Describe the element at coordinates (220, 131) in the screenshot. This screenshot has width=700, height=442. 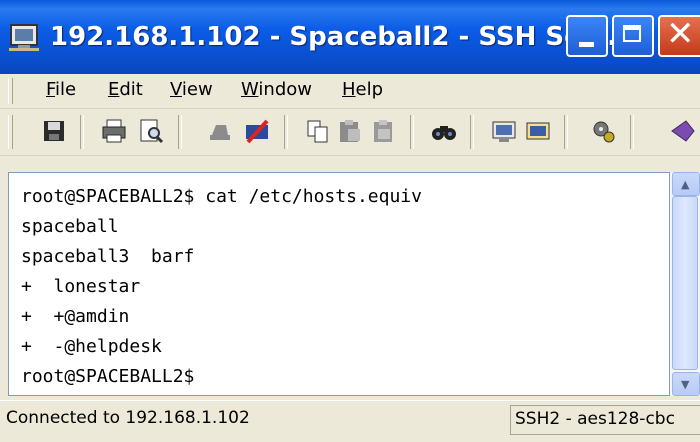
I see `disconnect-icon` at that location.